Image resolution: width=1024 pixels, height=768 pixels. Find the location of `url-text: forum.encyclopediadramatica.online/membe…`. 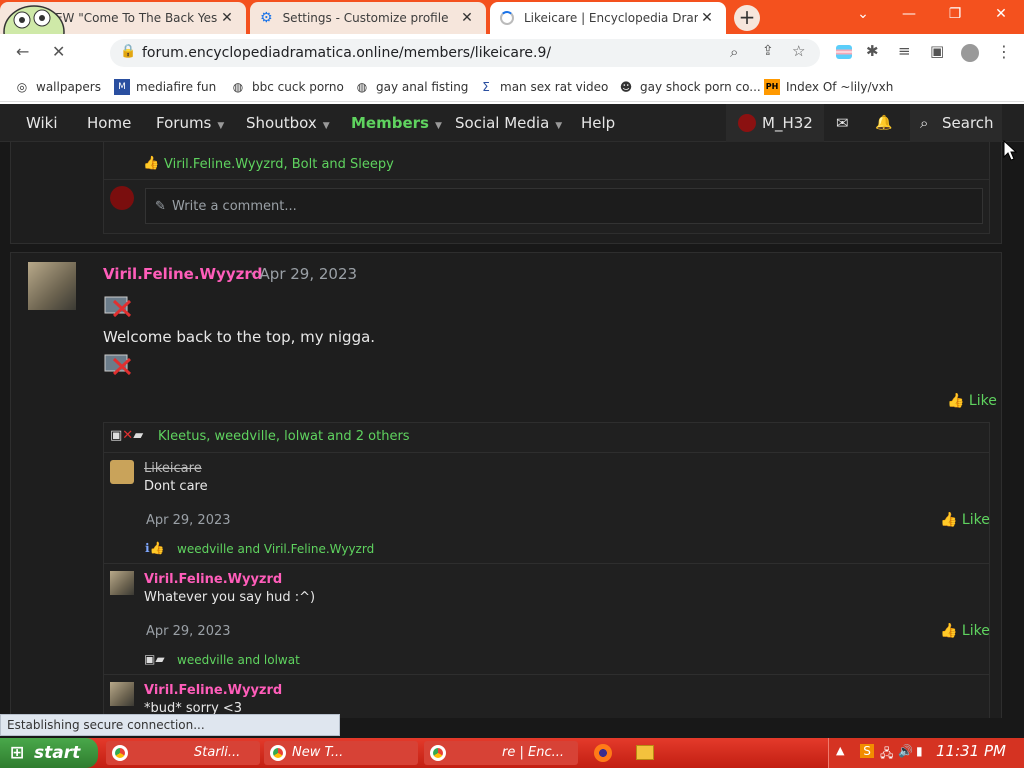

url-text: forum.encyclopediadramatica.online/membe… is located at coordinates (346, 53).